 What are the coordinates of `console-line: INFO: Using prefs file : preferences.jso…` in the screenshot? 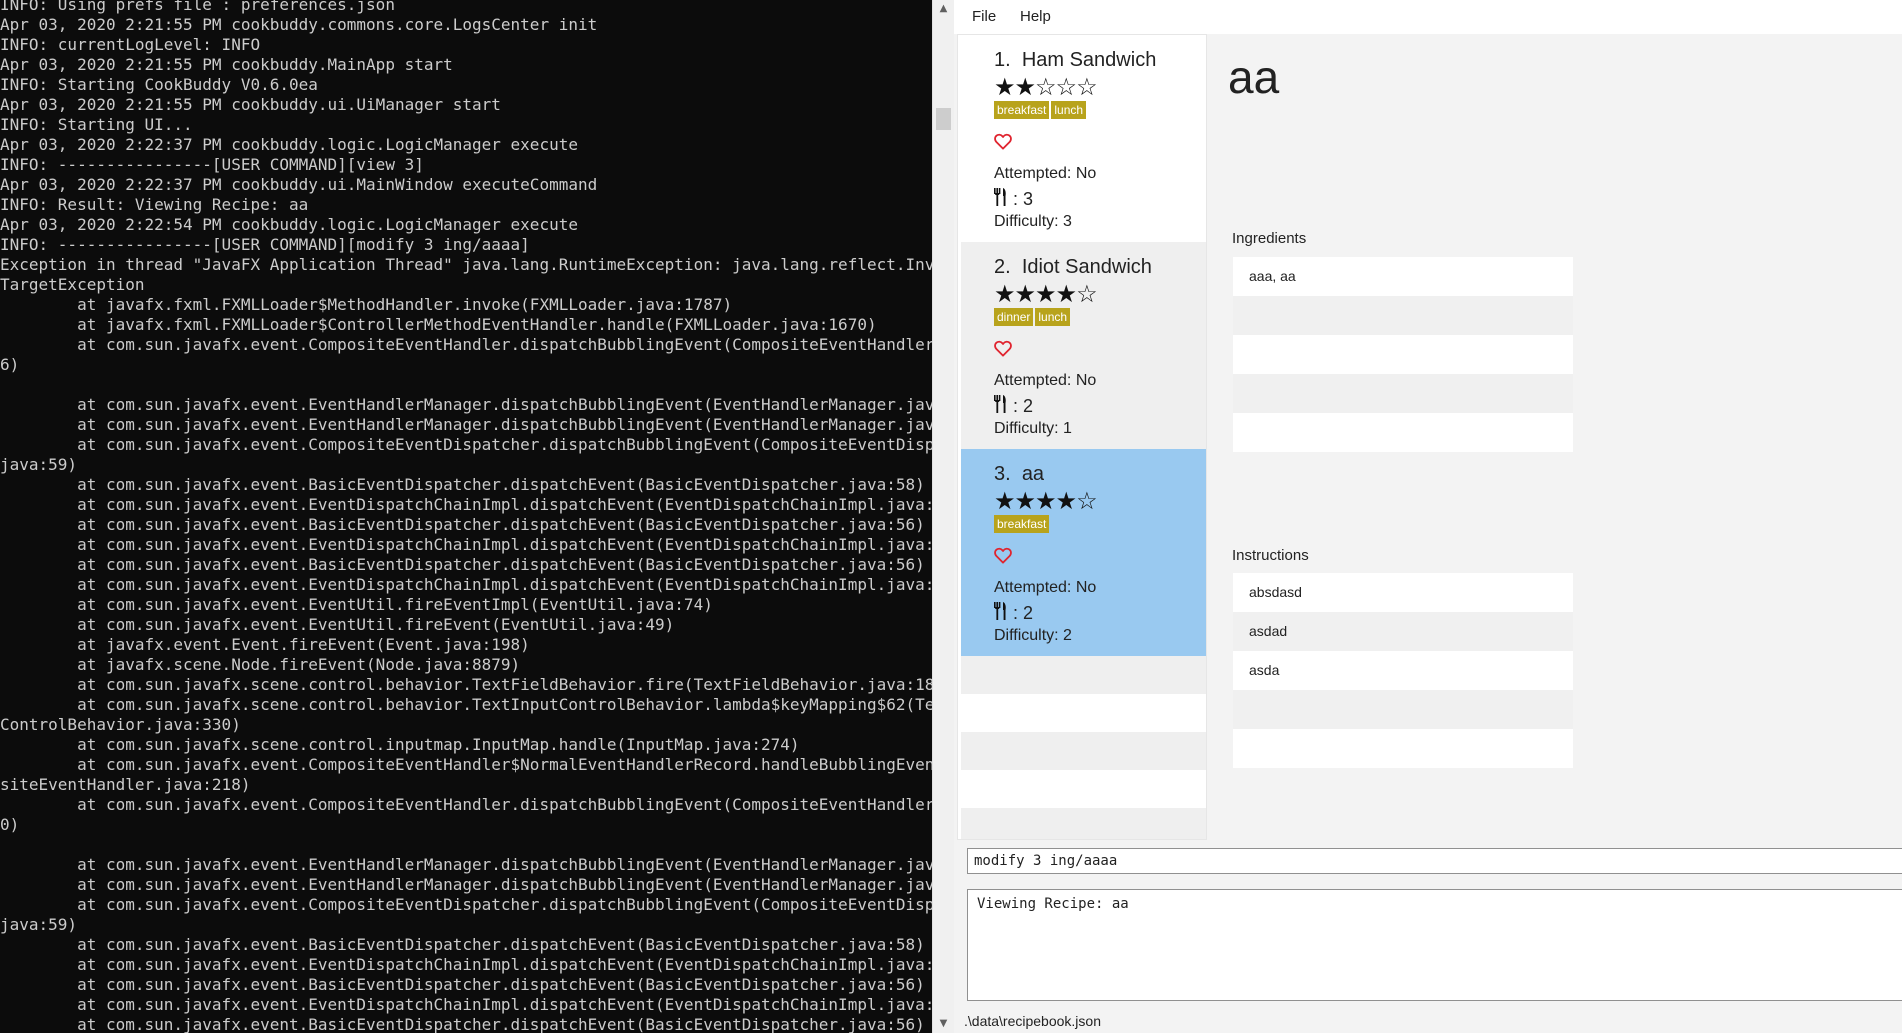 It's located at (197, 7).